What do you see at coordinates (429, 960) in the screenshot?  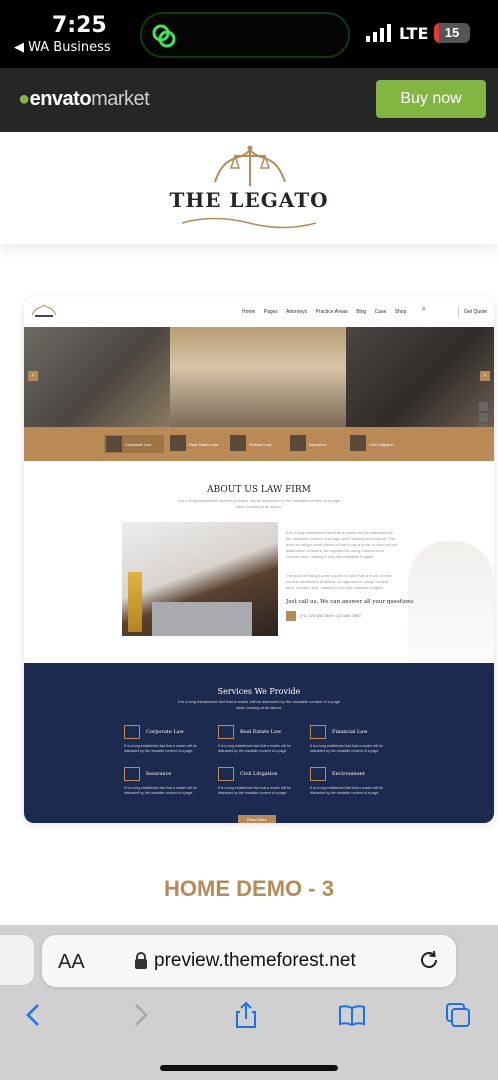 I see `reload-icon` at bounding box center [429, 960].